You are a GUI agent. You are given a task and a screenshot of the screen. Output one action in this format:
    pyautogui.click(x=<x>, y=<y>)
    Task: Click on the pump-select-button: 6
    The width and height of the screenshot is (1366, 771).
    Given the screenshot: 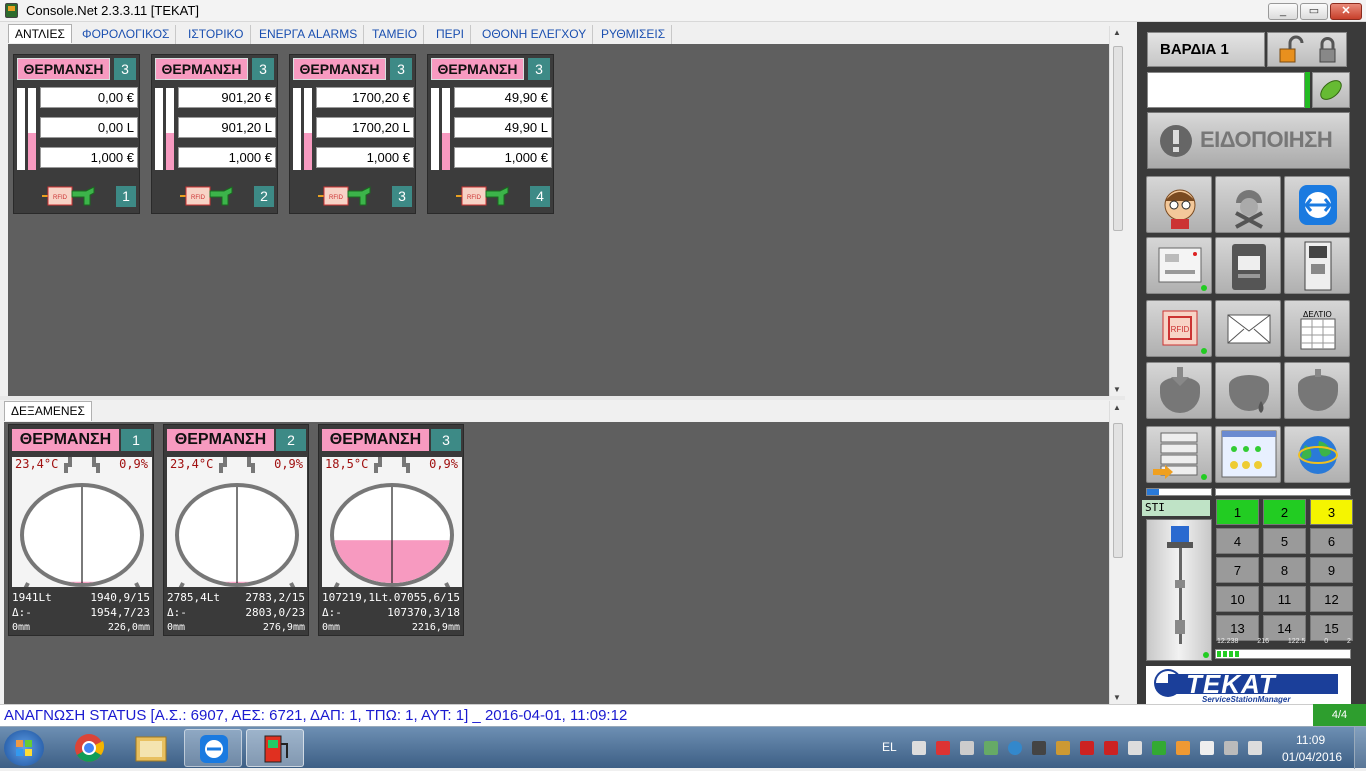 What is the action you would take?
    pyautogui.click(x=1331, y=541)
    